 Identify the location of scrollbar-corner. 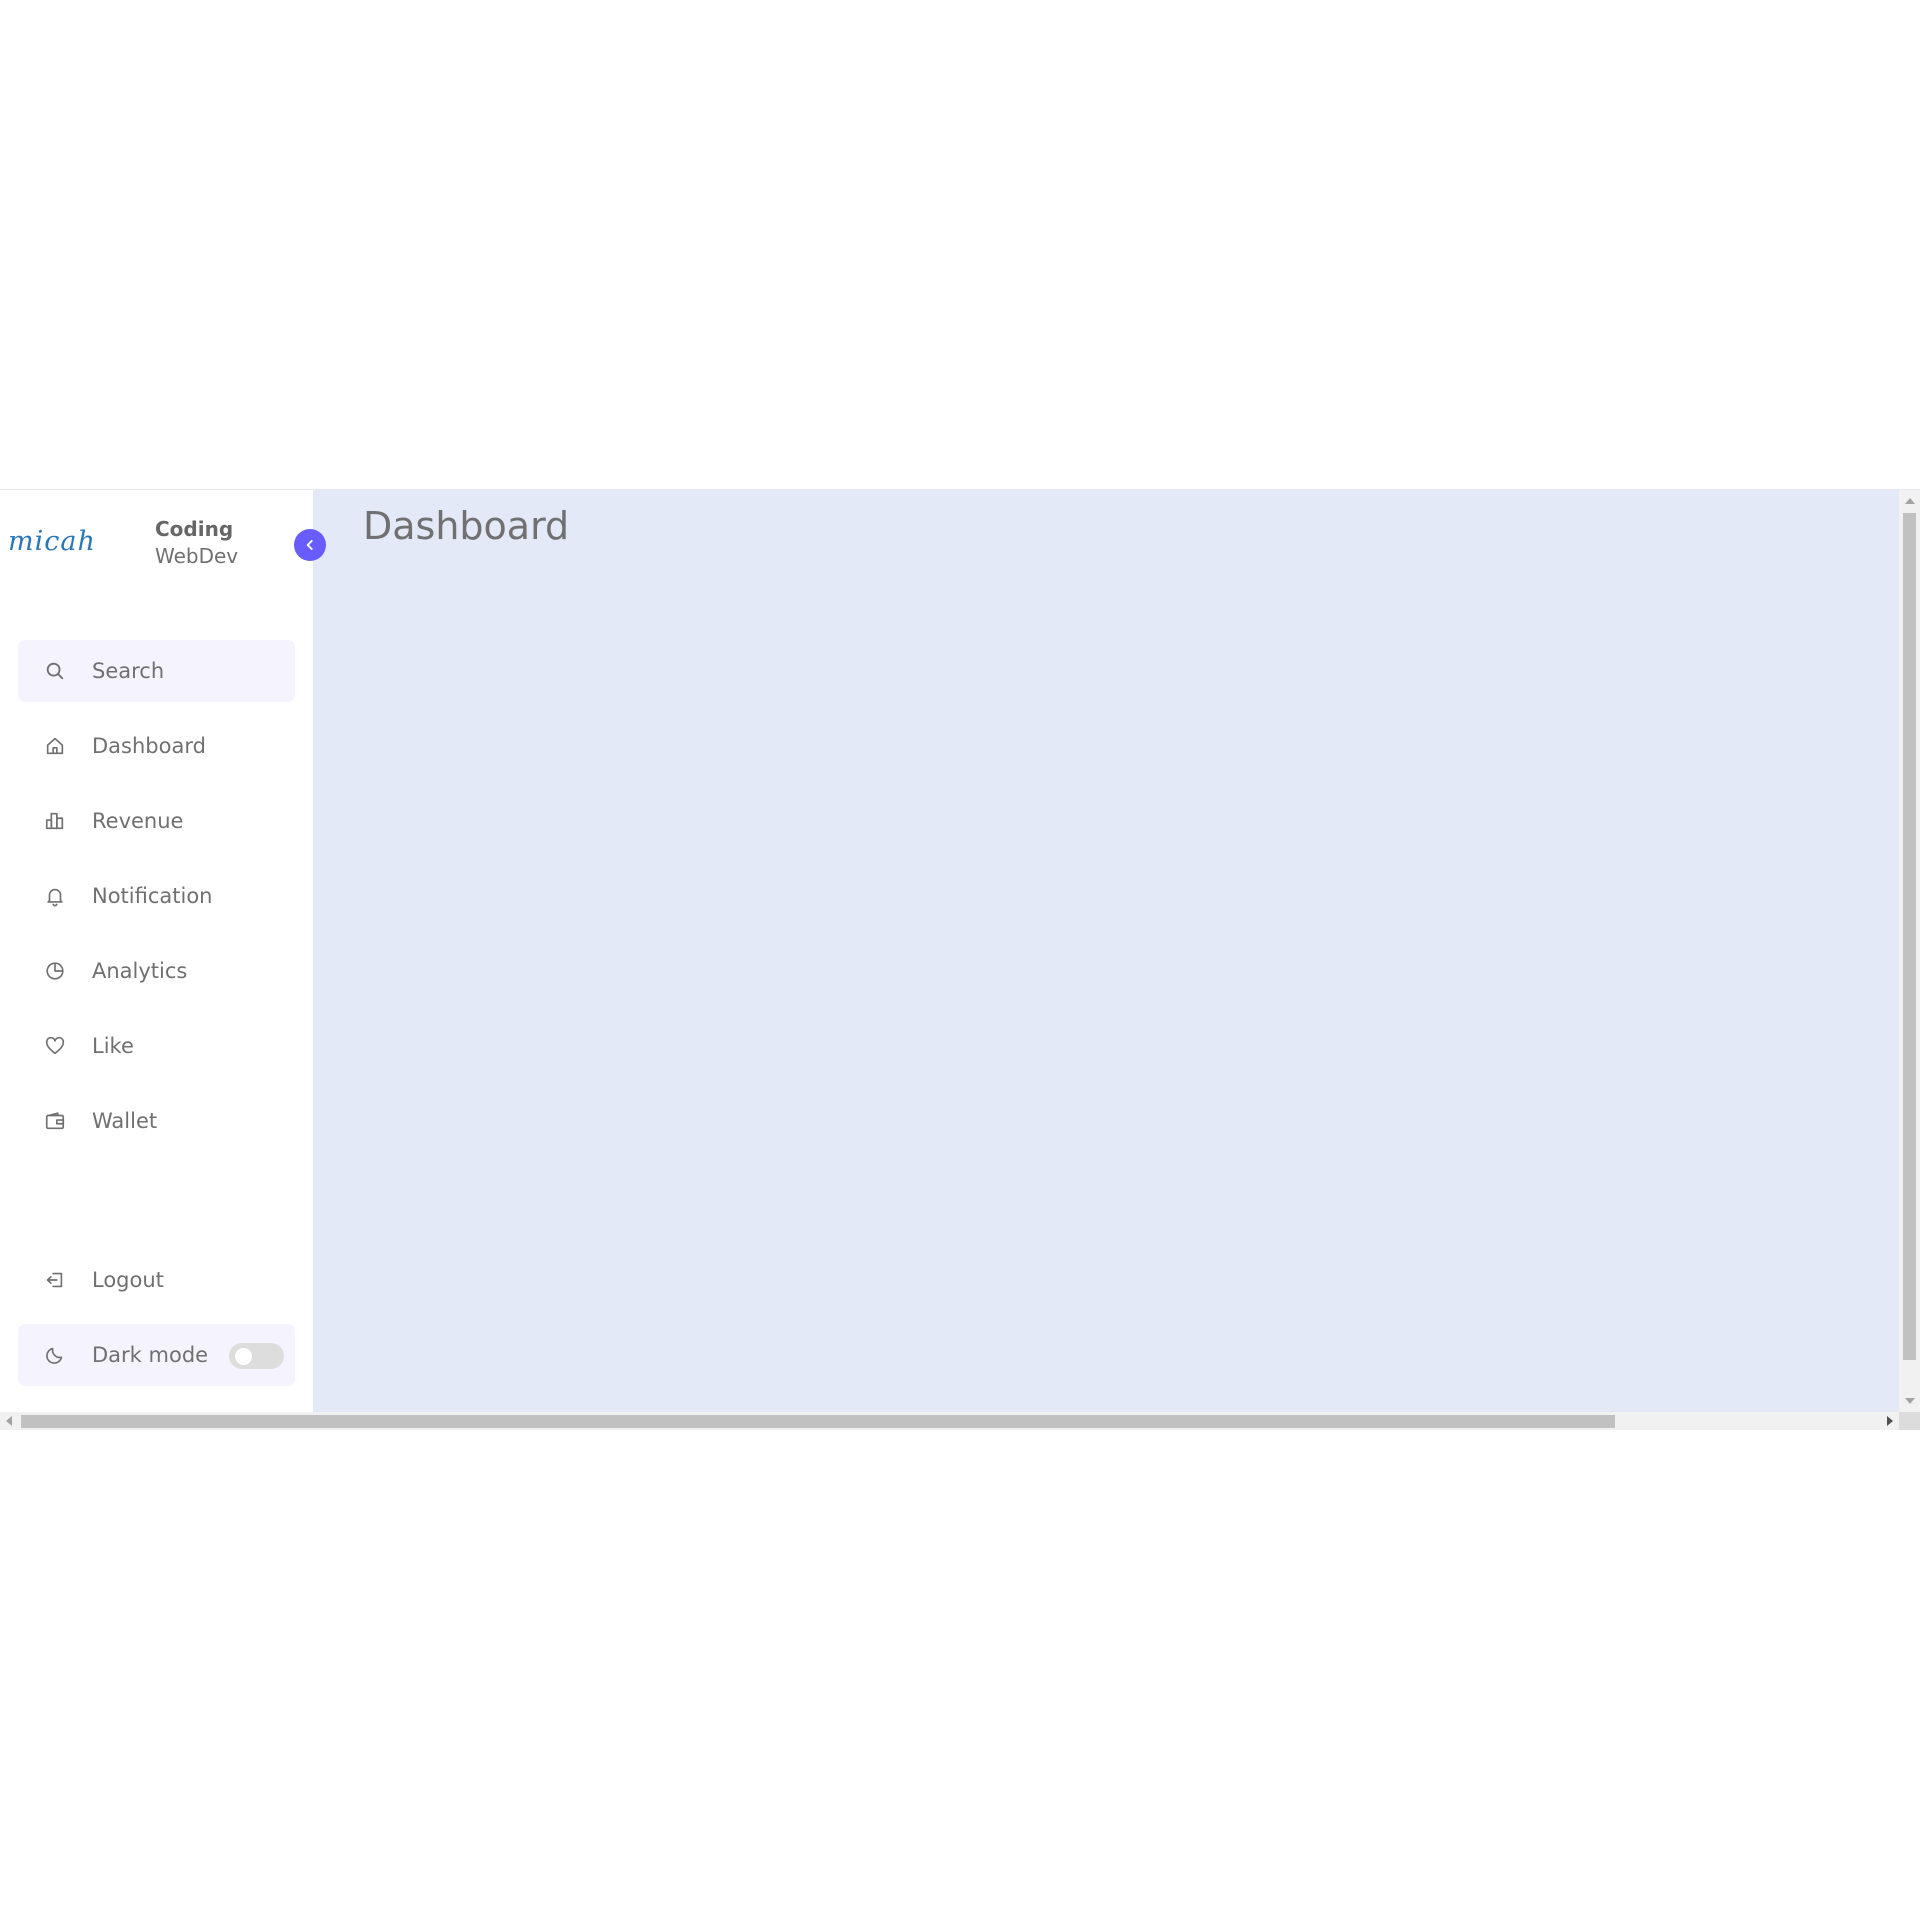
(1909, 1421).